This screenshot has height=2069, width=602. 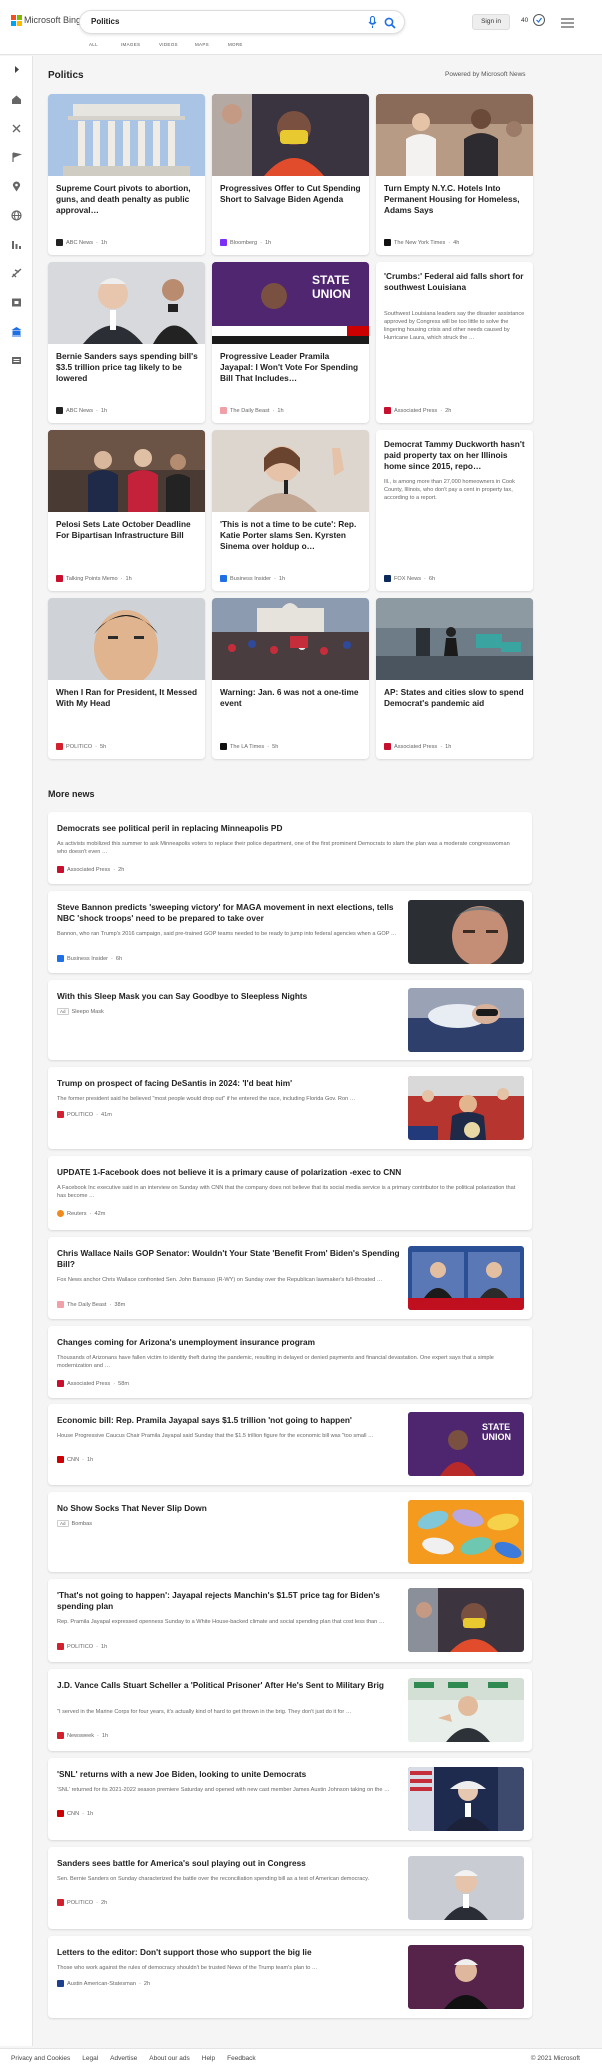 I want to click on map-pin-icon, so click(x=16, y=186).